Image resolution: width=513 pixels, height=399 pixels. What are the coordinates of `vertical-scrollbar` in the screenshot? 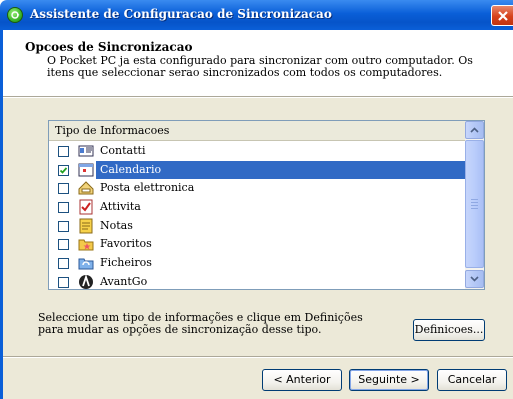 It's located at (474, 205).